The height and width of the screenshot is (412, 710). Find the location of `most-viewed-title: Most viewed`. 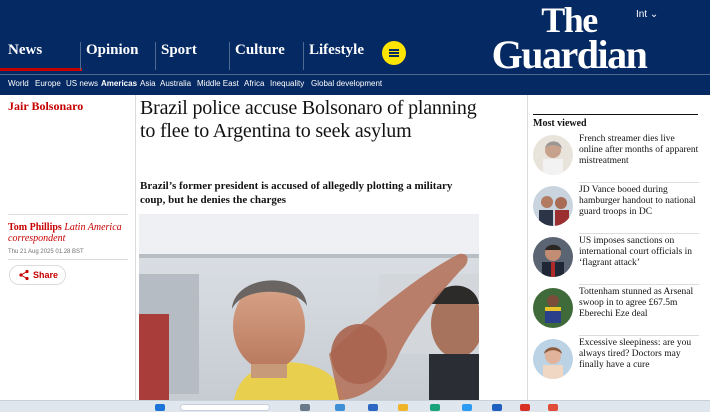

most-viewed-title: Most viewed is located at coordinates (560, 123).